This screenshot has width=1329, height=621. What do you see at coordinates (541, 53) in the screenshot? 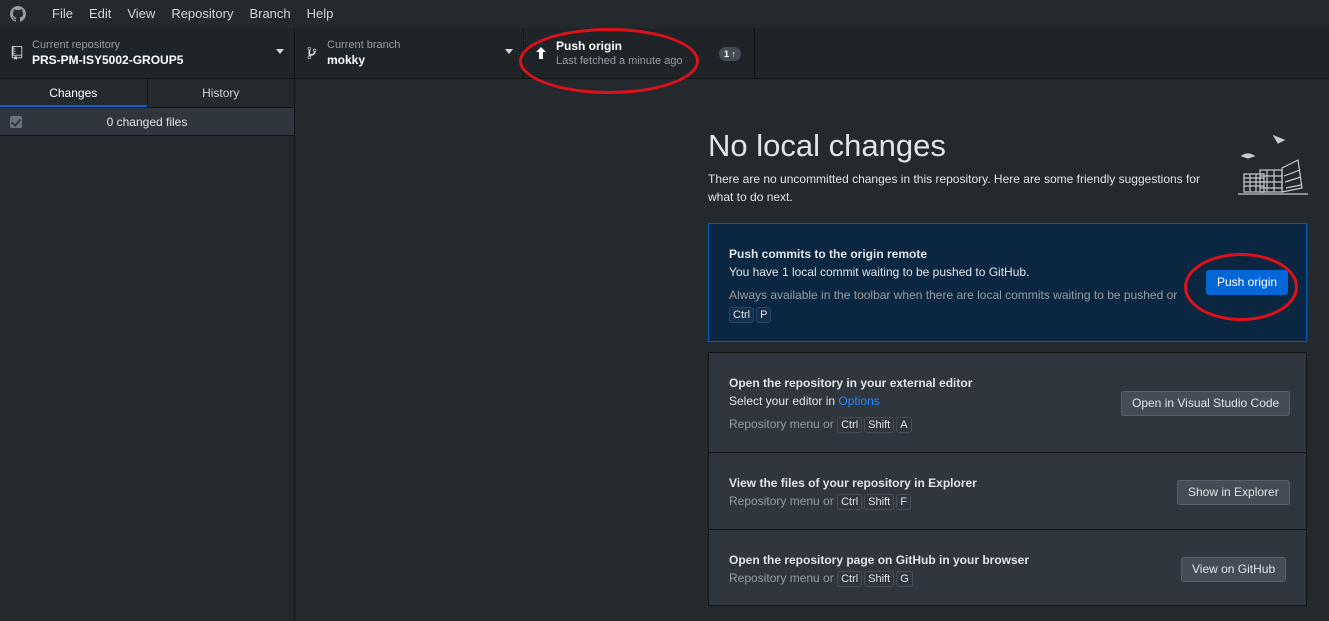
I see `arrow-up-icon` at bounding box center [541, 53].